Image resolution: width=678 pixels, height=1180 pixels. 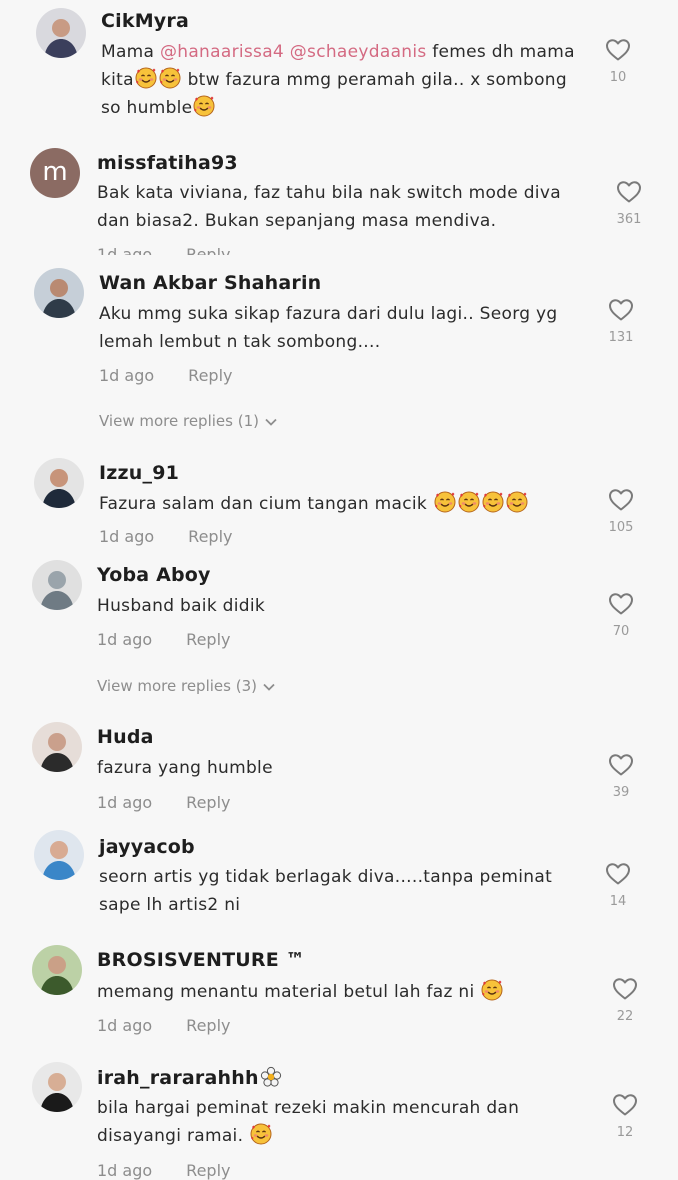 I want to click on username-label: missfatiha93, so click(x=167, y=163).